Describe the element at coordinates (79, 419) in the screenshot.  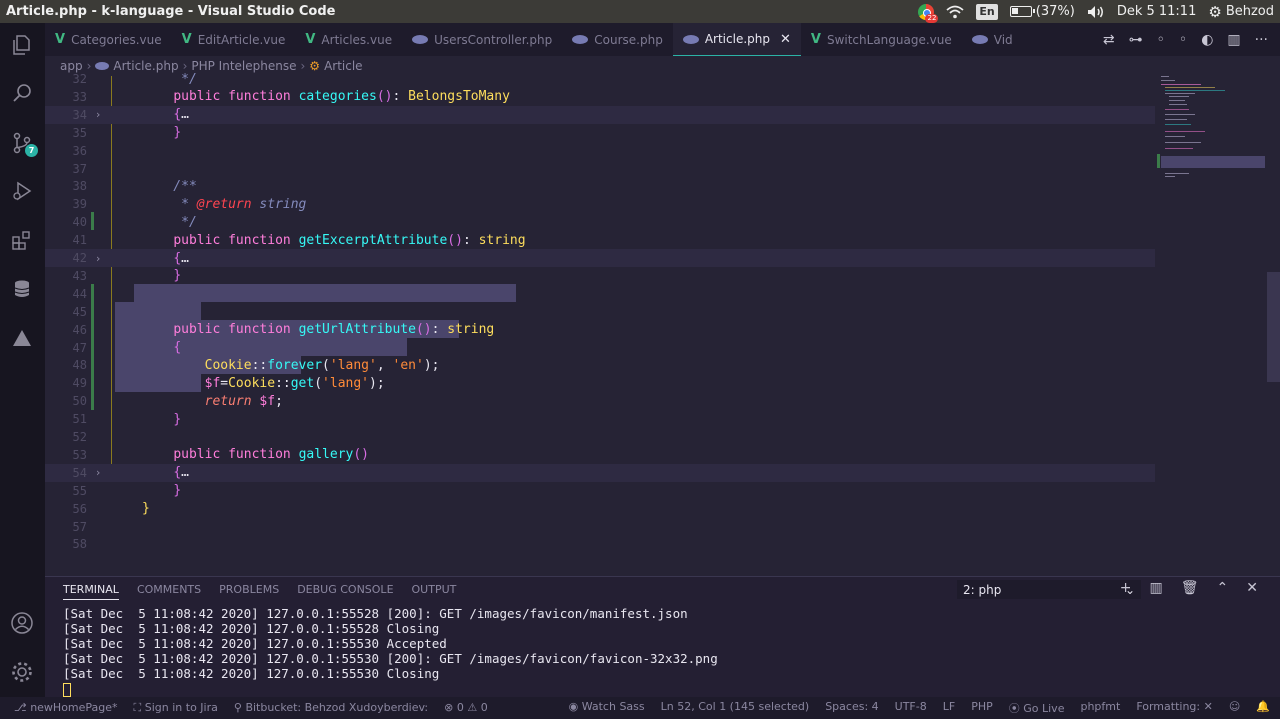
I see `line-number: 51` at that location.